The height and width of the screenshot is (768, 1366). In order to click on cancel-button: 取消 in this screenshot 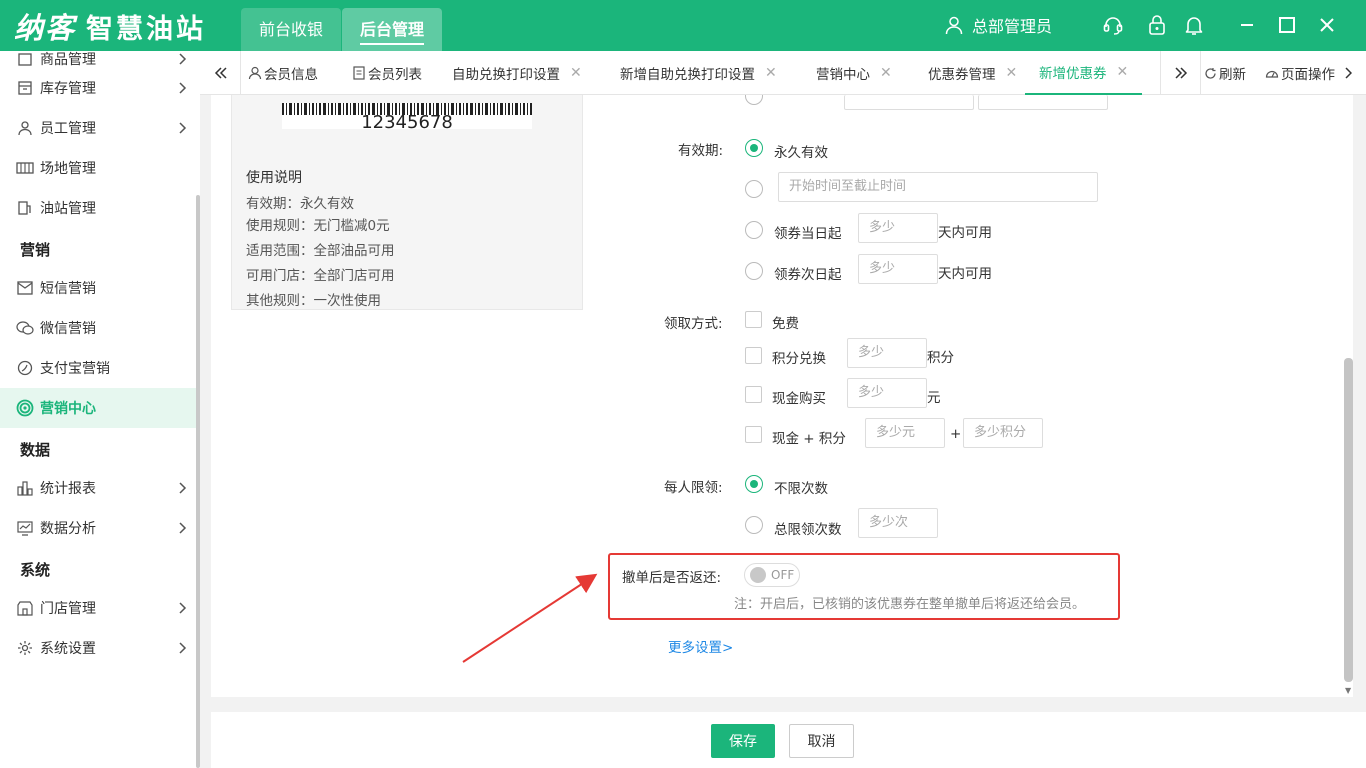, I will do `click(821, 741)`.